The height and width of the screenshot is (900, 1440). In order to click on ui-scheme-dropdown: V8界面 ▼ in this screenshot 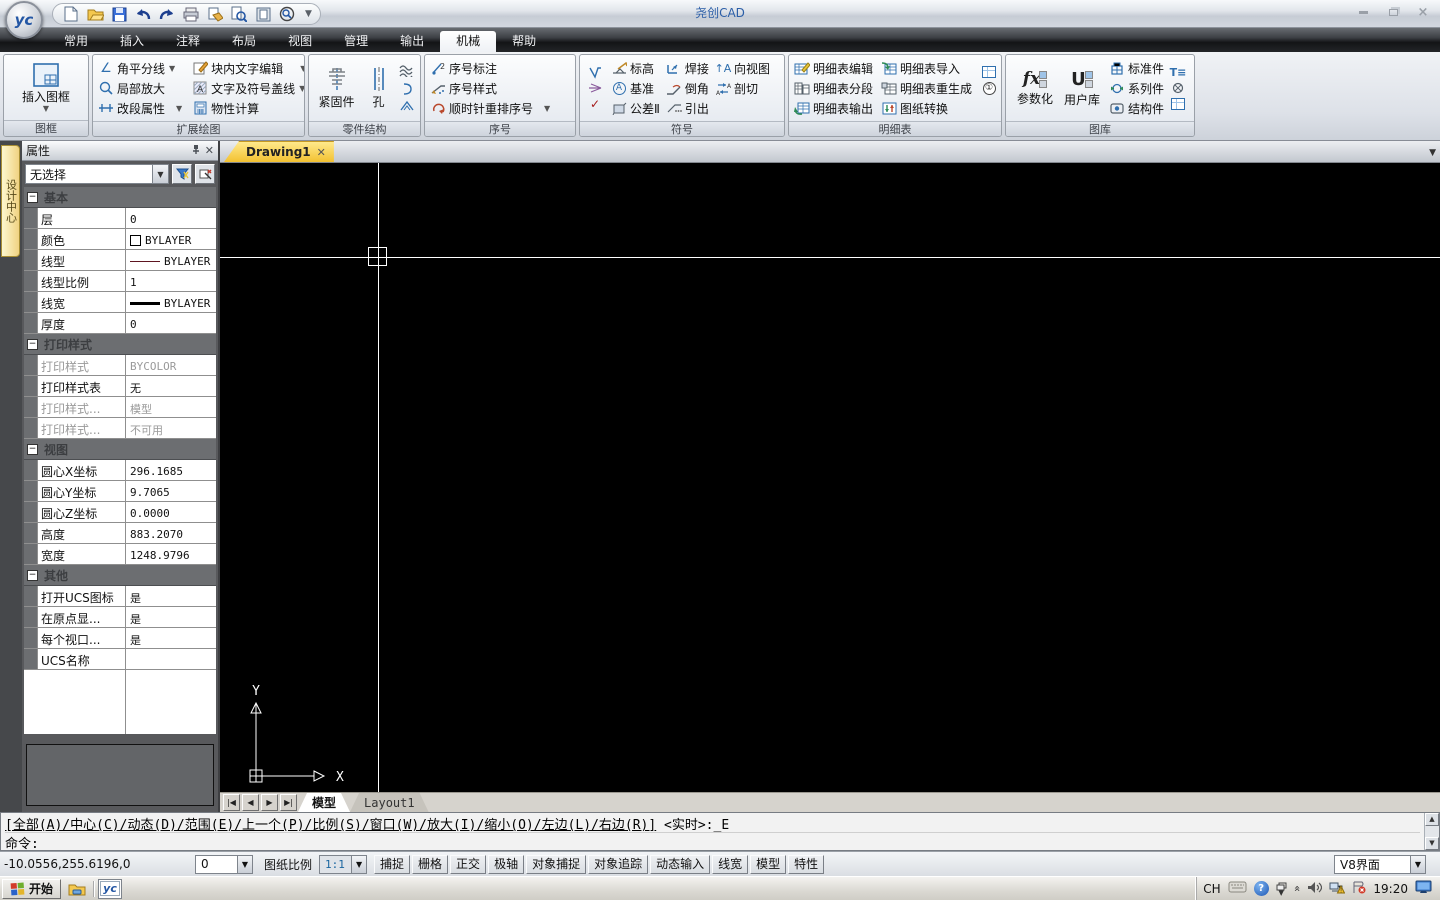, I will do `click(1380, 864)`.